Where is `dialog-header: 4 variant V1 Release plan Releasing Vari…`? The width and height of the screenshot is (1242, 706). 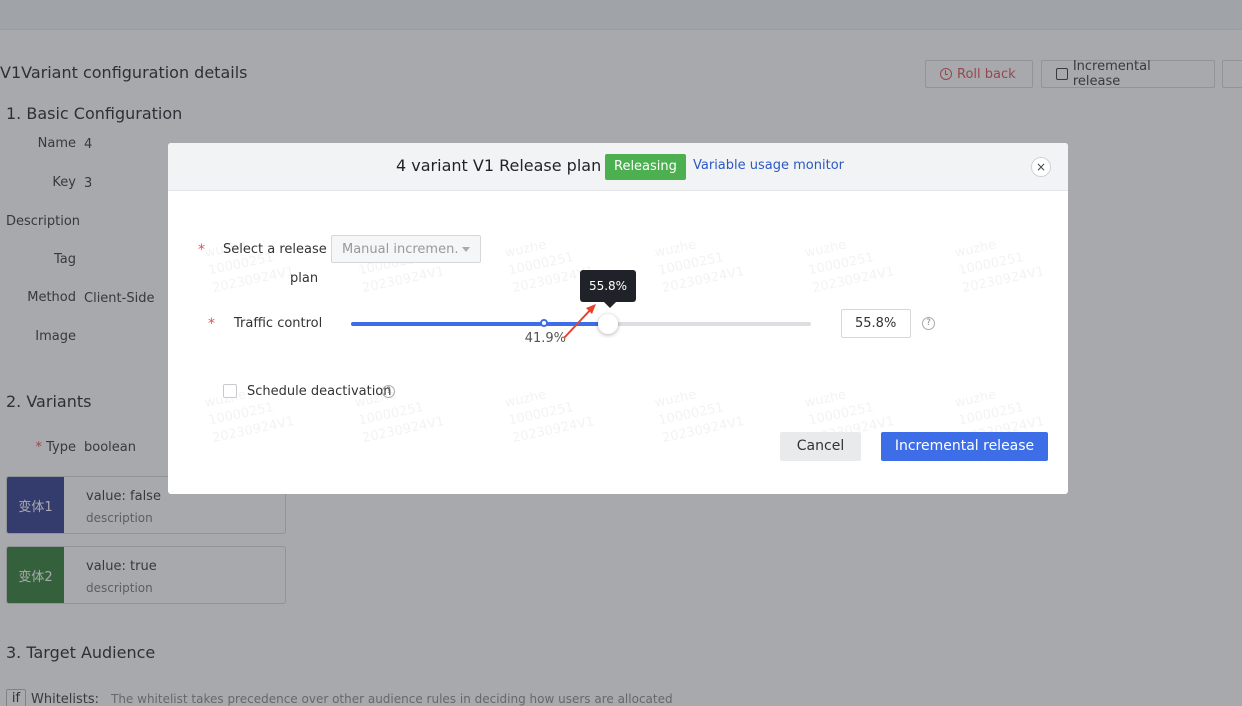 dialog-header: 4 variant V1 Release plan Releasing Vari… is located at coordinates (618, 167).